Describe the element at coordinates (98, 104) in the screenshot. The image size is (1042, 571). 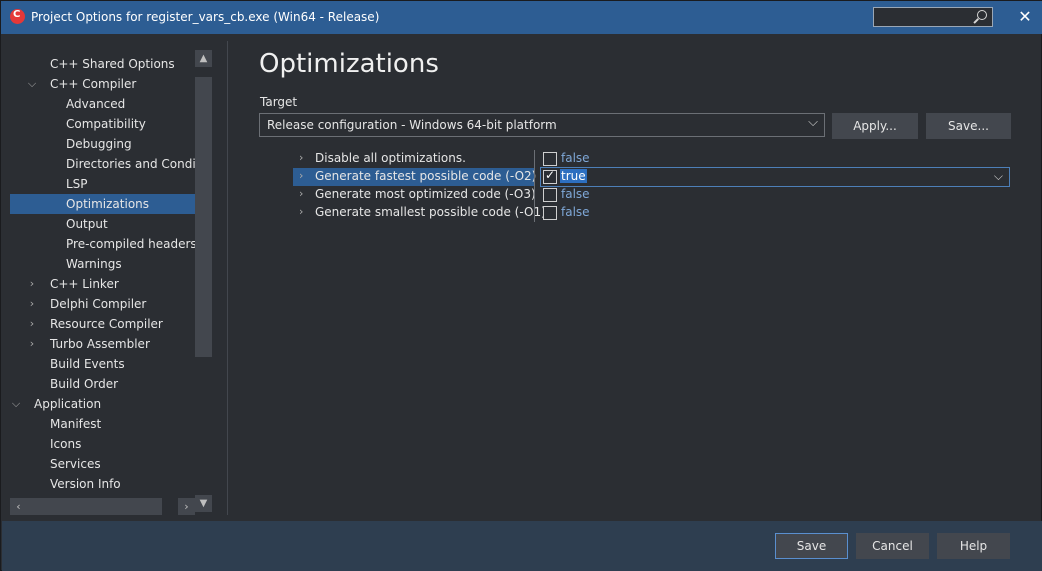
I see `tree-item: Advanced` at that location.